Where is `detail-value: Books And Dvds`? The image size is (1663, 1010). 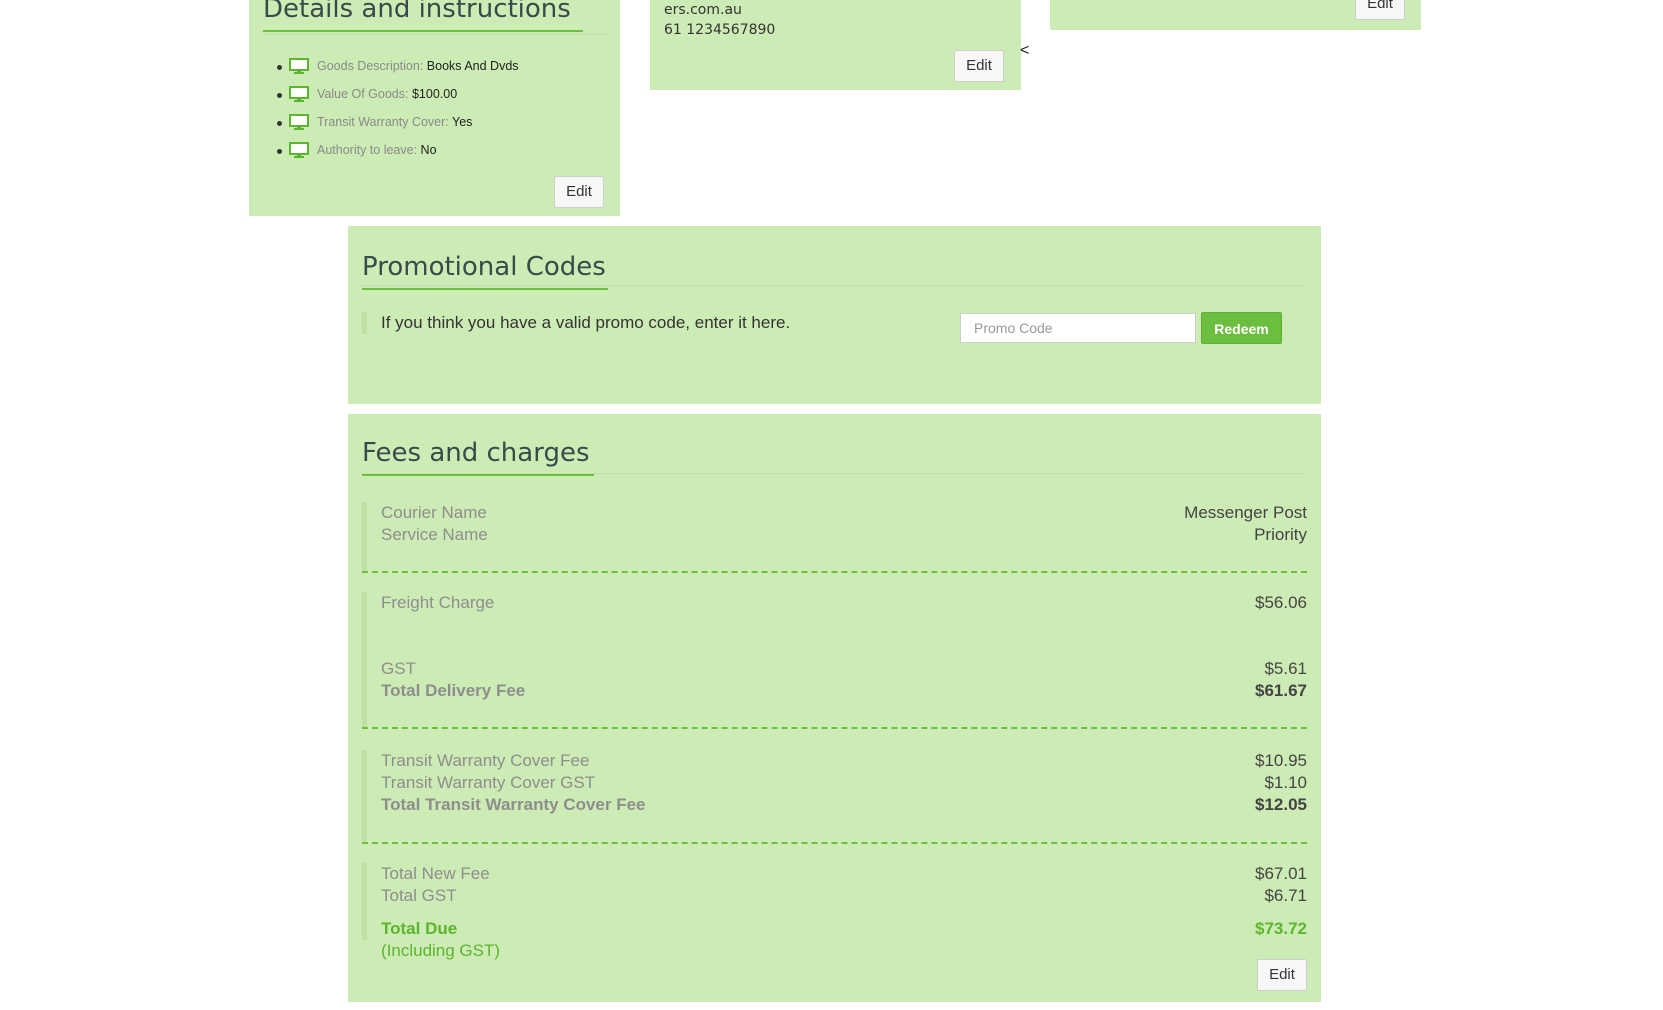
detail-value: Books And Dvds is located at coordinates (472, 66).